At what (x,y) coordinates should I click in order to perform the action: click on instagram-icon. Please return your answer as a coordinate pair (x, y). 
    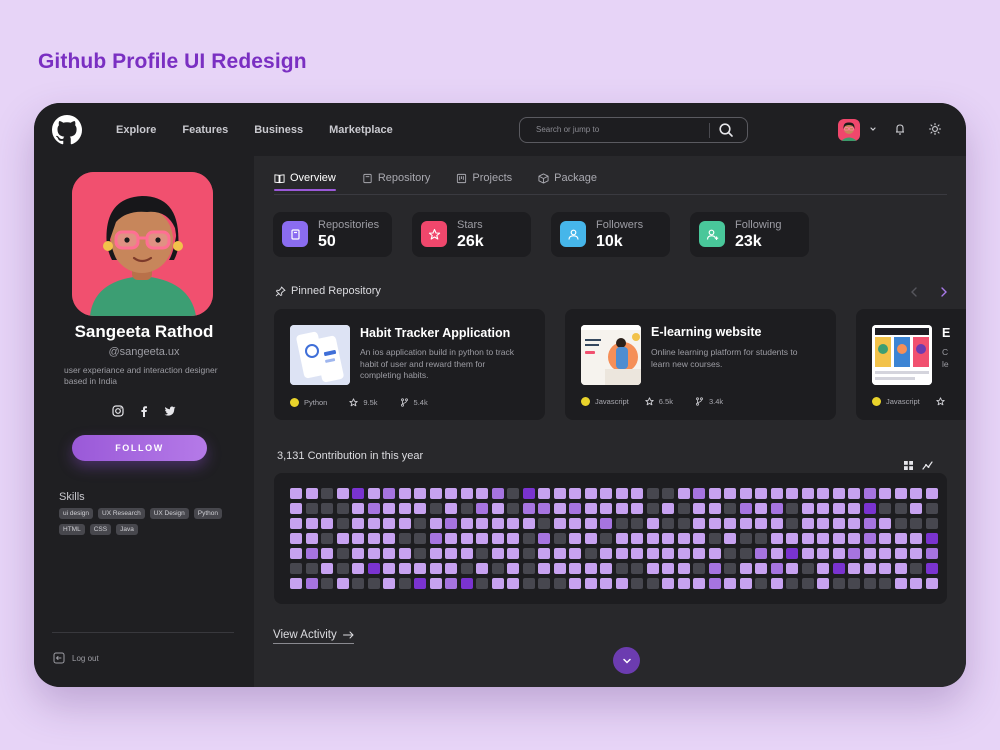
    Looking at the image, I should click on (118, 411).